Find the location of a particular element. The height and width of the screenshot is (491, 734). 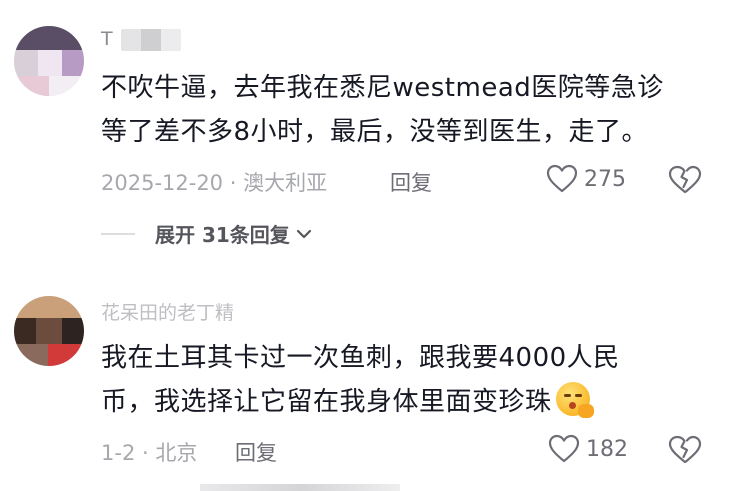

like-button: 182 is located at coordinates (588, 449).